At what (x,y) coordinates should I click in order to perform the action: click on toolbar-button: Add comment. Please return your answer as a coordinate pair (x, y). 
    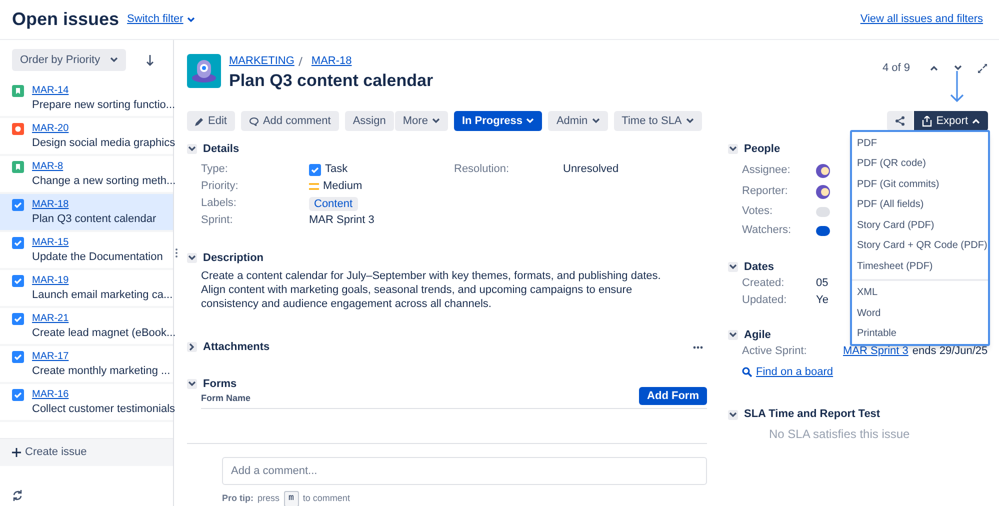
    Looking at the image, I should click on (289, 121).